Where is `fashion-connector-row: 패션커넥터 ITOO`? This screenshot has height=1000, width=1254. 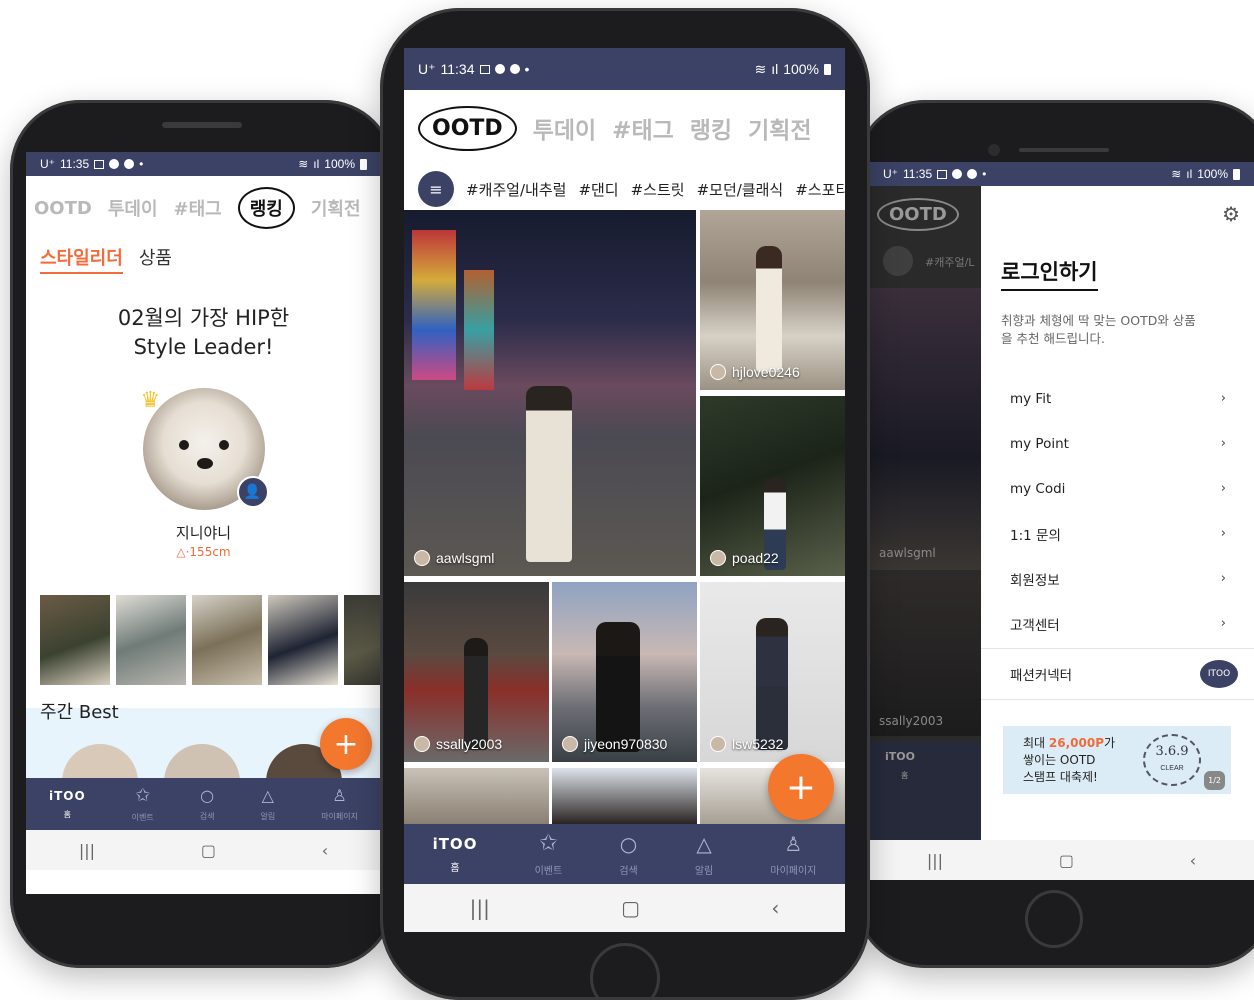
fashion-connector-row: 패션커넥터 ITOO is located at coordinates (1117, 674).